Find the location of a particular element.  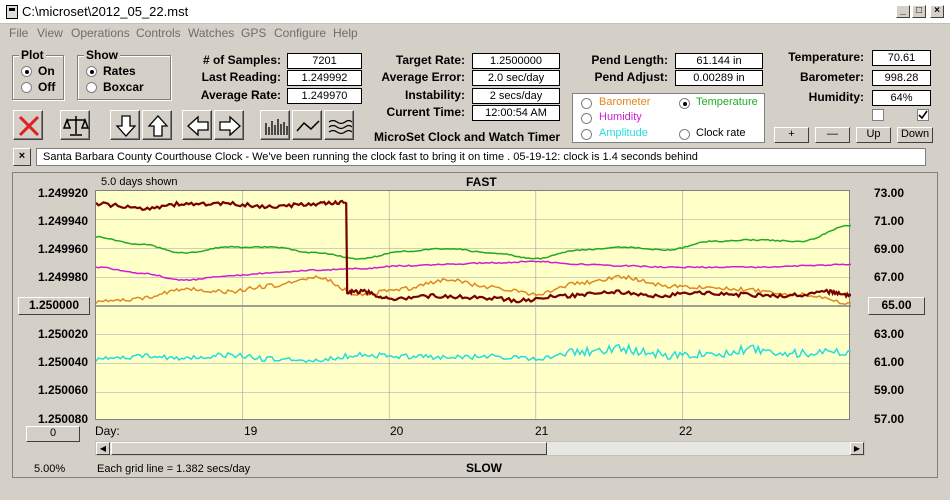

y-tick-right: 71.00 is located at coordinates (889, 221).